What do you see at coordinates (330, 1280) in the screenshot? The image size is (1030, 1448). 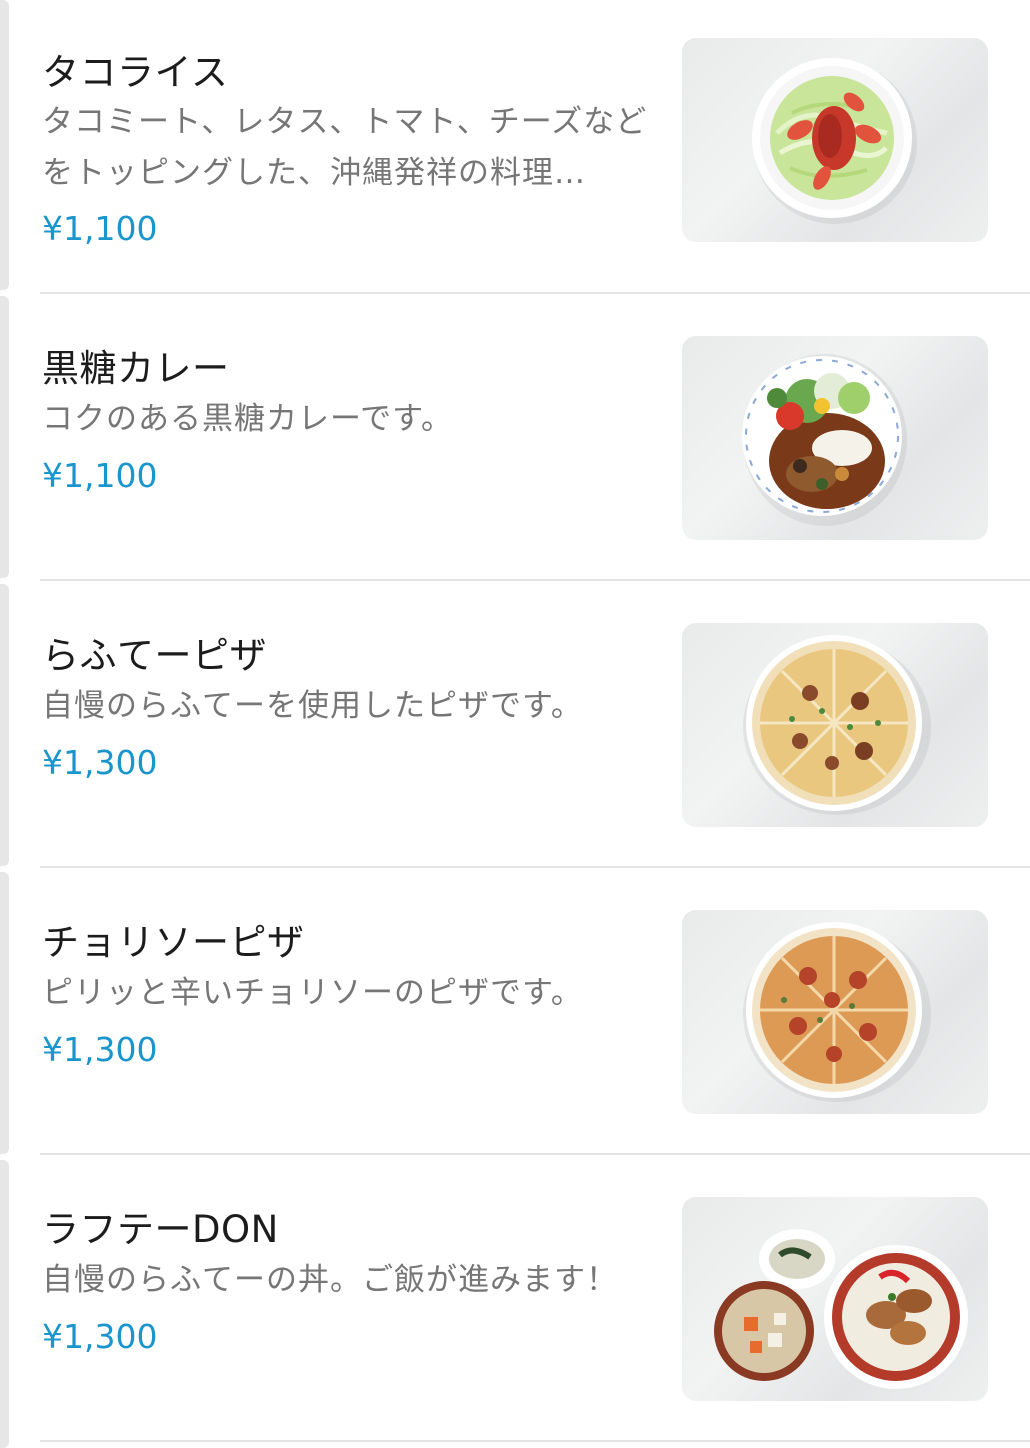 I see `item-description: 自慢のらふてーの丼。ご飯が進みます！` at bounding box center [330, 1280].